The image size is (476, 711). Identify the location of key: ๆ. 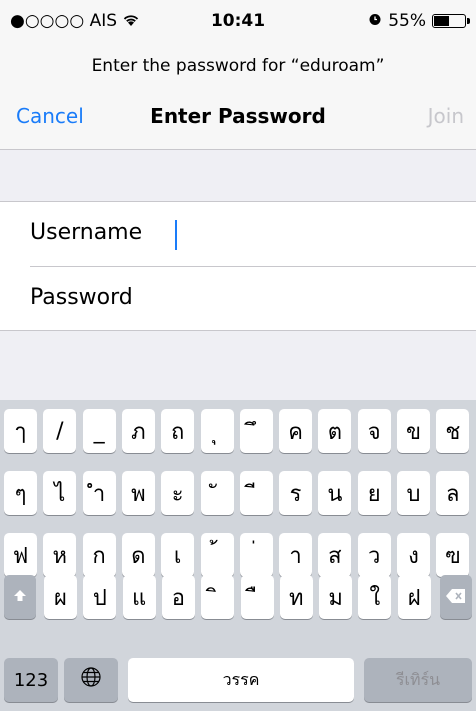
(20, 493).